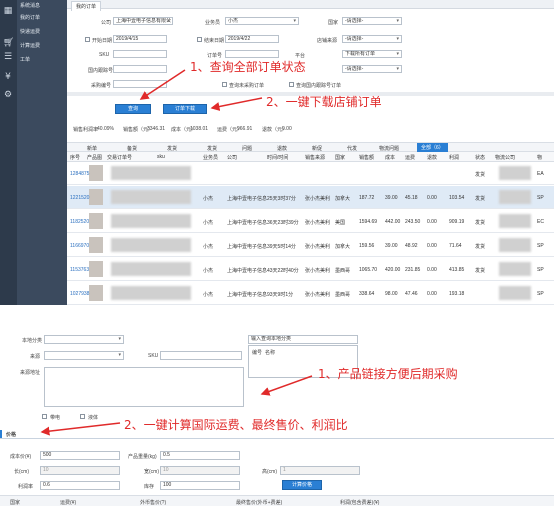  What do you see at coordinates (212, 148) in the screenshot?
I see `tab-ship-b: 发货` at bounding box center [212, 148].